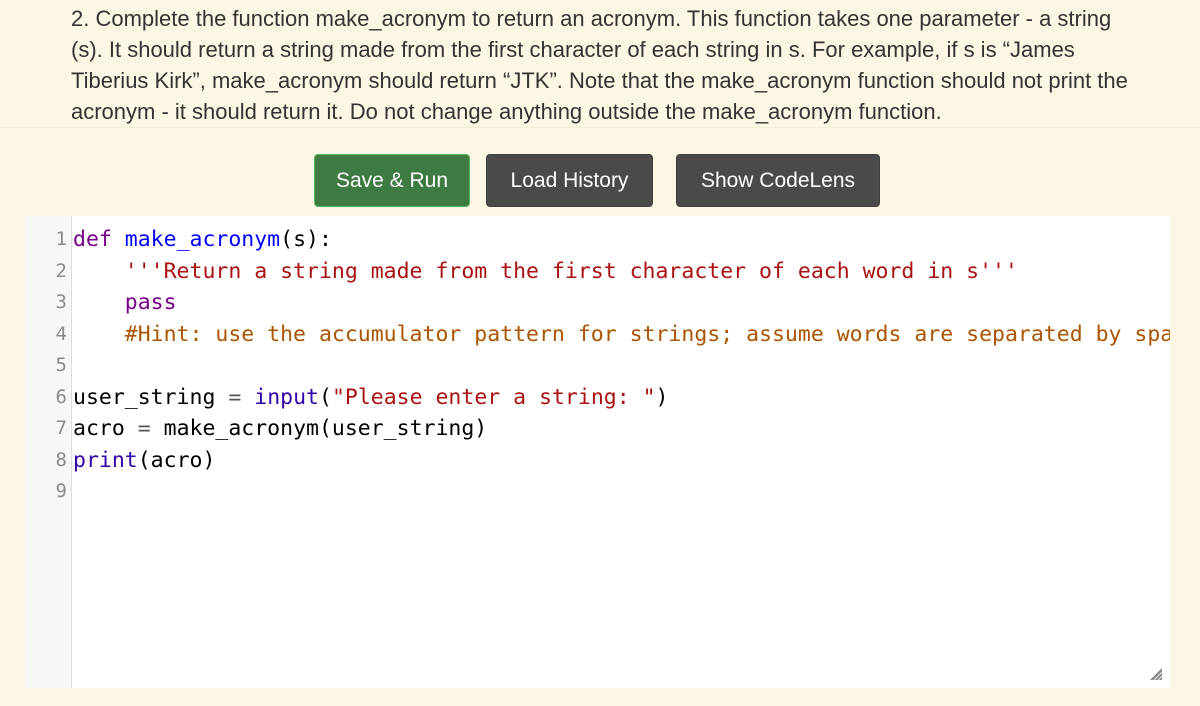 The image size is (1200, 706). What do you see at coordinates (105, 428) in the screenshot?
I see `code-token-plain: acro` at bounding box center [105, 428].